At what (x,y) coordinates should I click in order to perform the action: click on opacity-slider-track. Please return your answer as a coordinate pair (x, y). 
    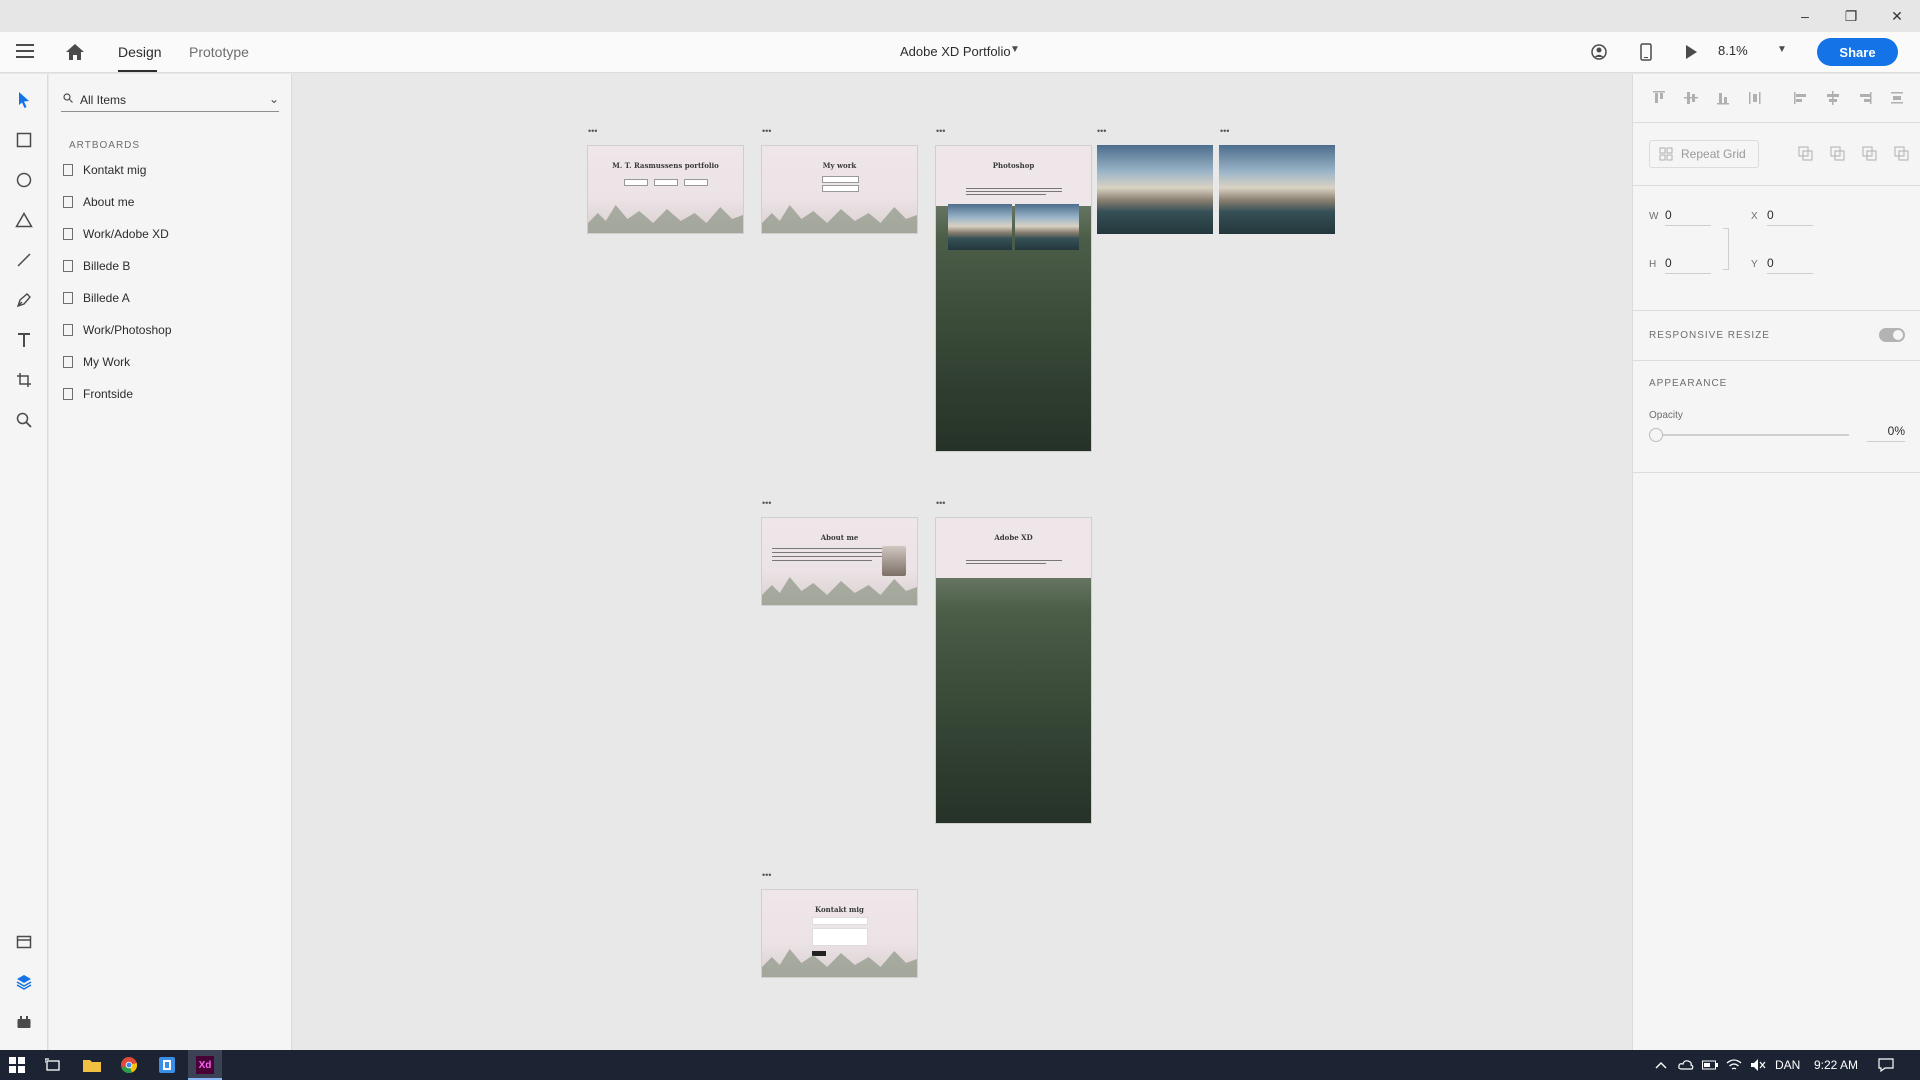
    Looking at the image, I should click on (1754, 435).